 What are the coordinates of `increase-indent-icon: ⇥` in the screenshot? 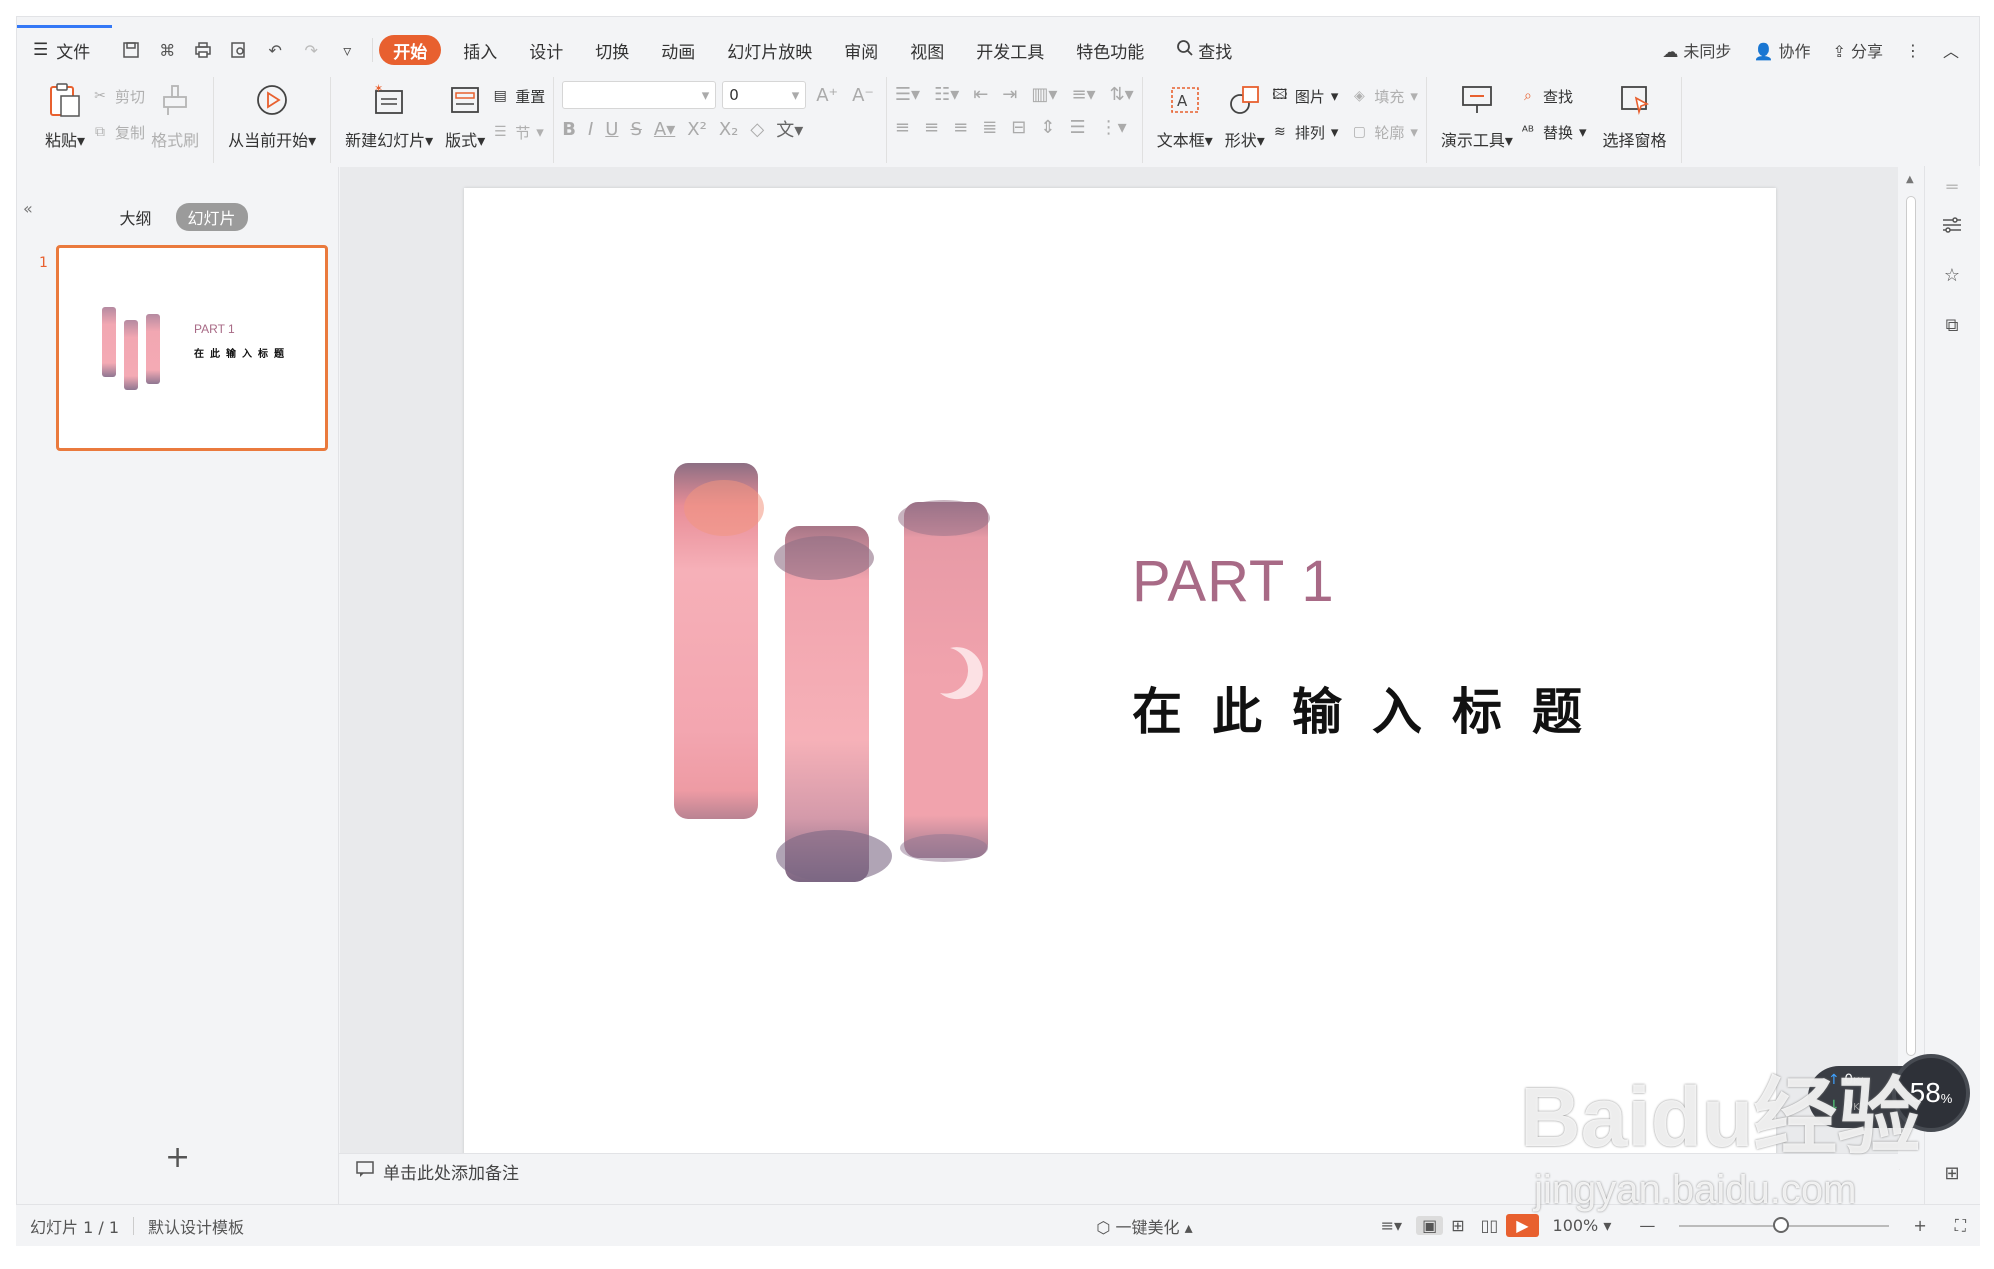 It's located at (1009, 94).